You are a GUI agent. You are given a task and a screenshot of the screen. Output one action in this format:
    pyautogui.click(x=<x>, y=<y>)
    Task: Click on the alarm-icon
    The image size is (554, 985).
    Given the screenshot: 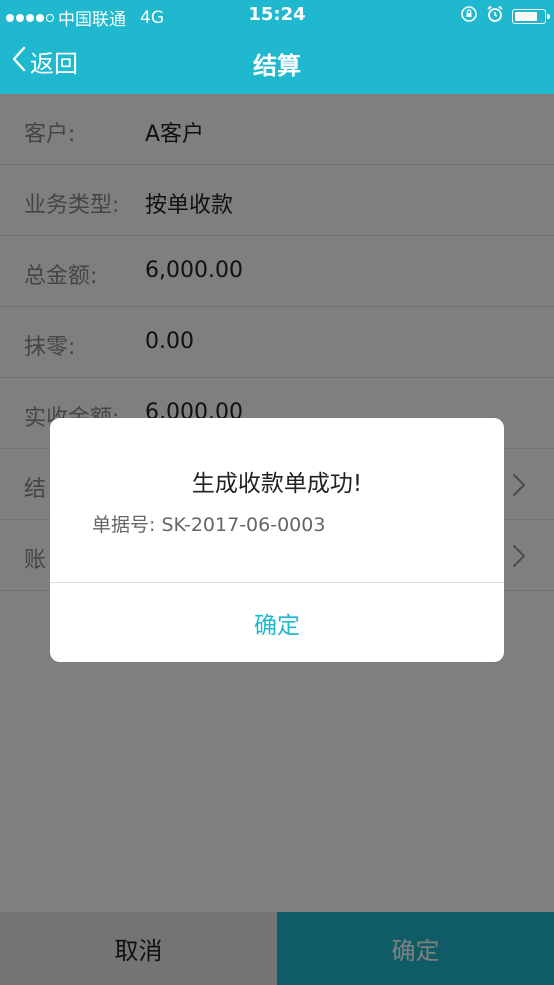 What is the action you would take?
    pyautogui.click(x=495, y=16)
    